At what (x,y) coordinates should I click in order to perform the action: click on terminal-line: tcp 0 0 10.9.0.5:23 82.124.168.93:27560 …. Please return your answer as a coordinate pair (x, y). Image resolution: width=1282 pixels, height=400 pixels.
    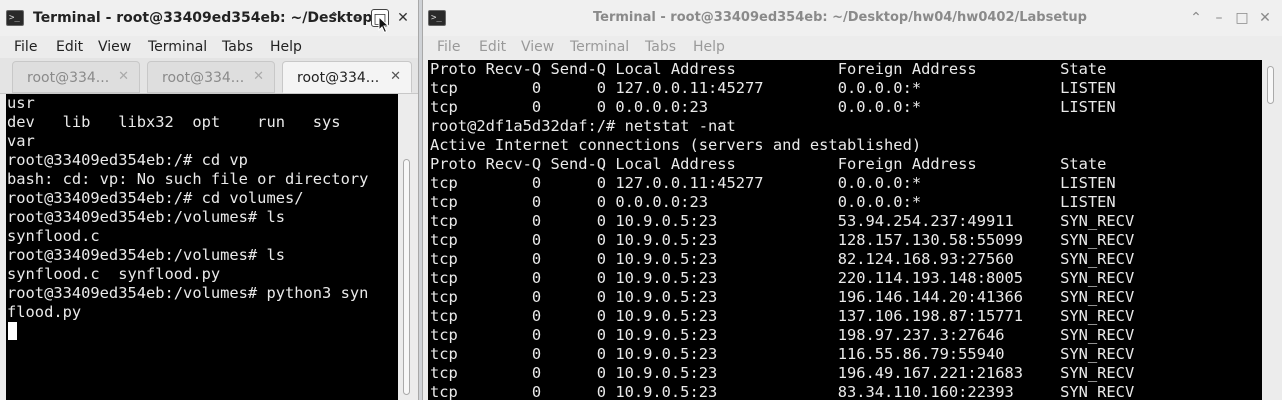
    Looking at the image, I should click on (782, 259).